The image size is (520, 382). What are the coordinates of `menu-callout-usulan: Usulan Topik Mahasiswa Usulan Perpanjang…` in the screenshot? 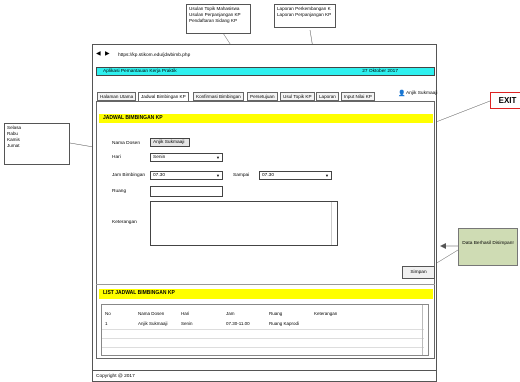 It's located at (218, 19).